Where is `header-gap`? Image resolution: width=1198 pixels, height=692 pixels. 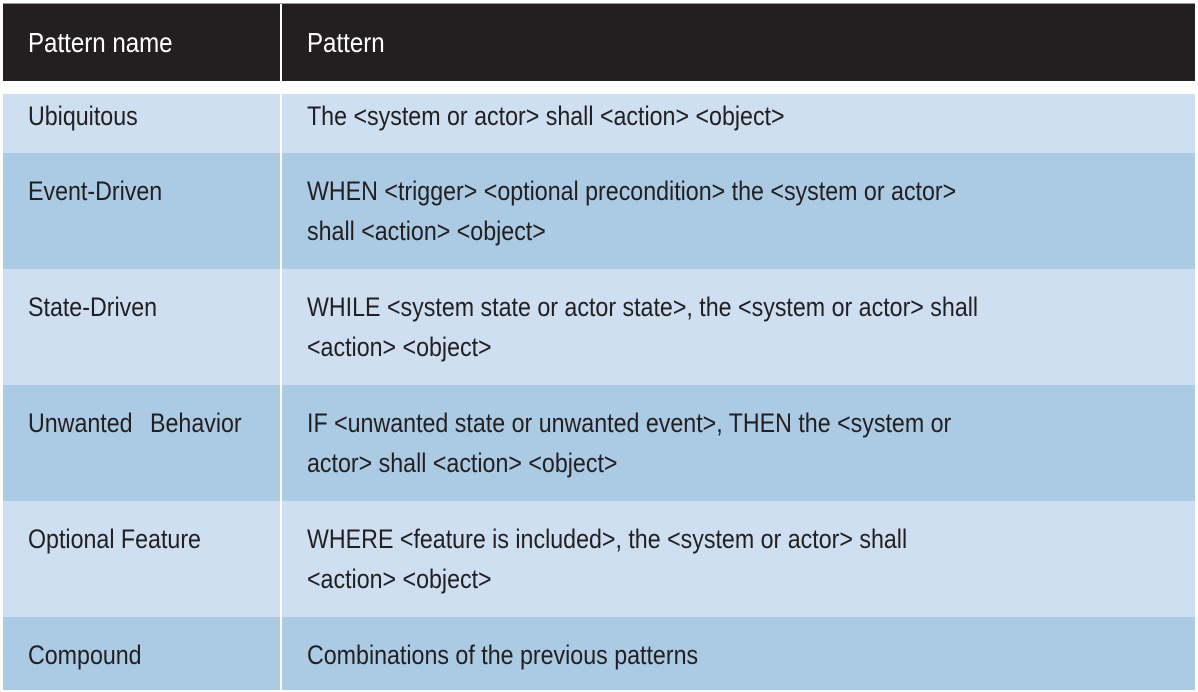 header-gap is located at coordinates (599, 87).